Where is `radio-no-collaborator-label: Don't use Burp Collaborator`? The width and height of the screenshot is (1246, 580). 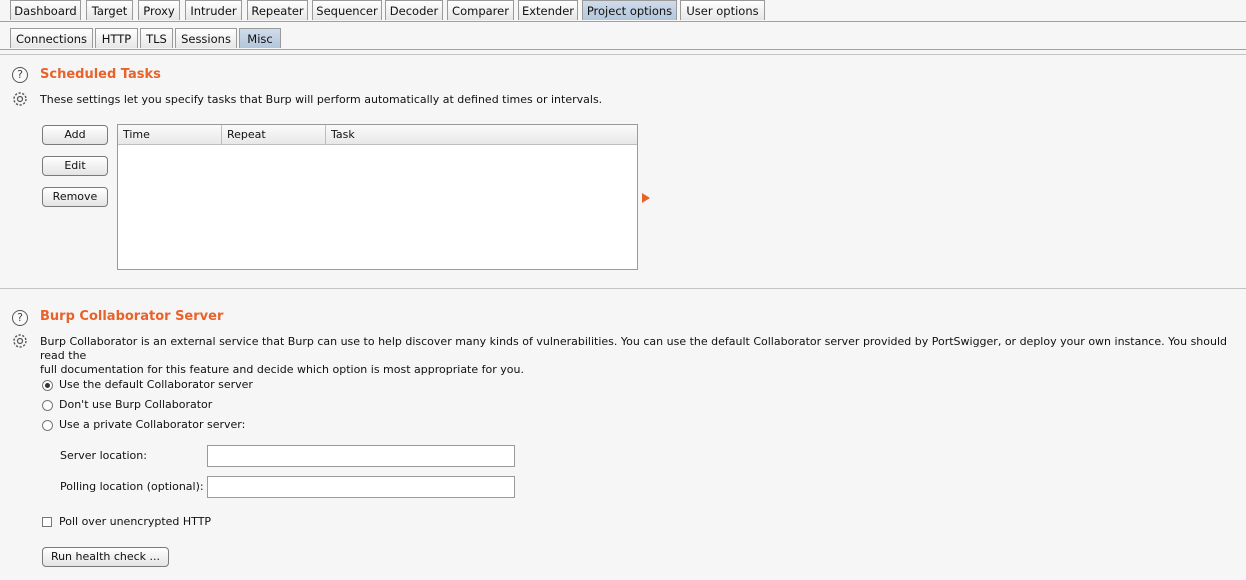 radio-no-collaborator-label: Don't use Burp Collaborator is located at coordinates (135, 404).